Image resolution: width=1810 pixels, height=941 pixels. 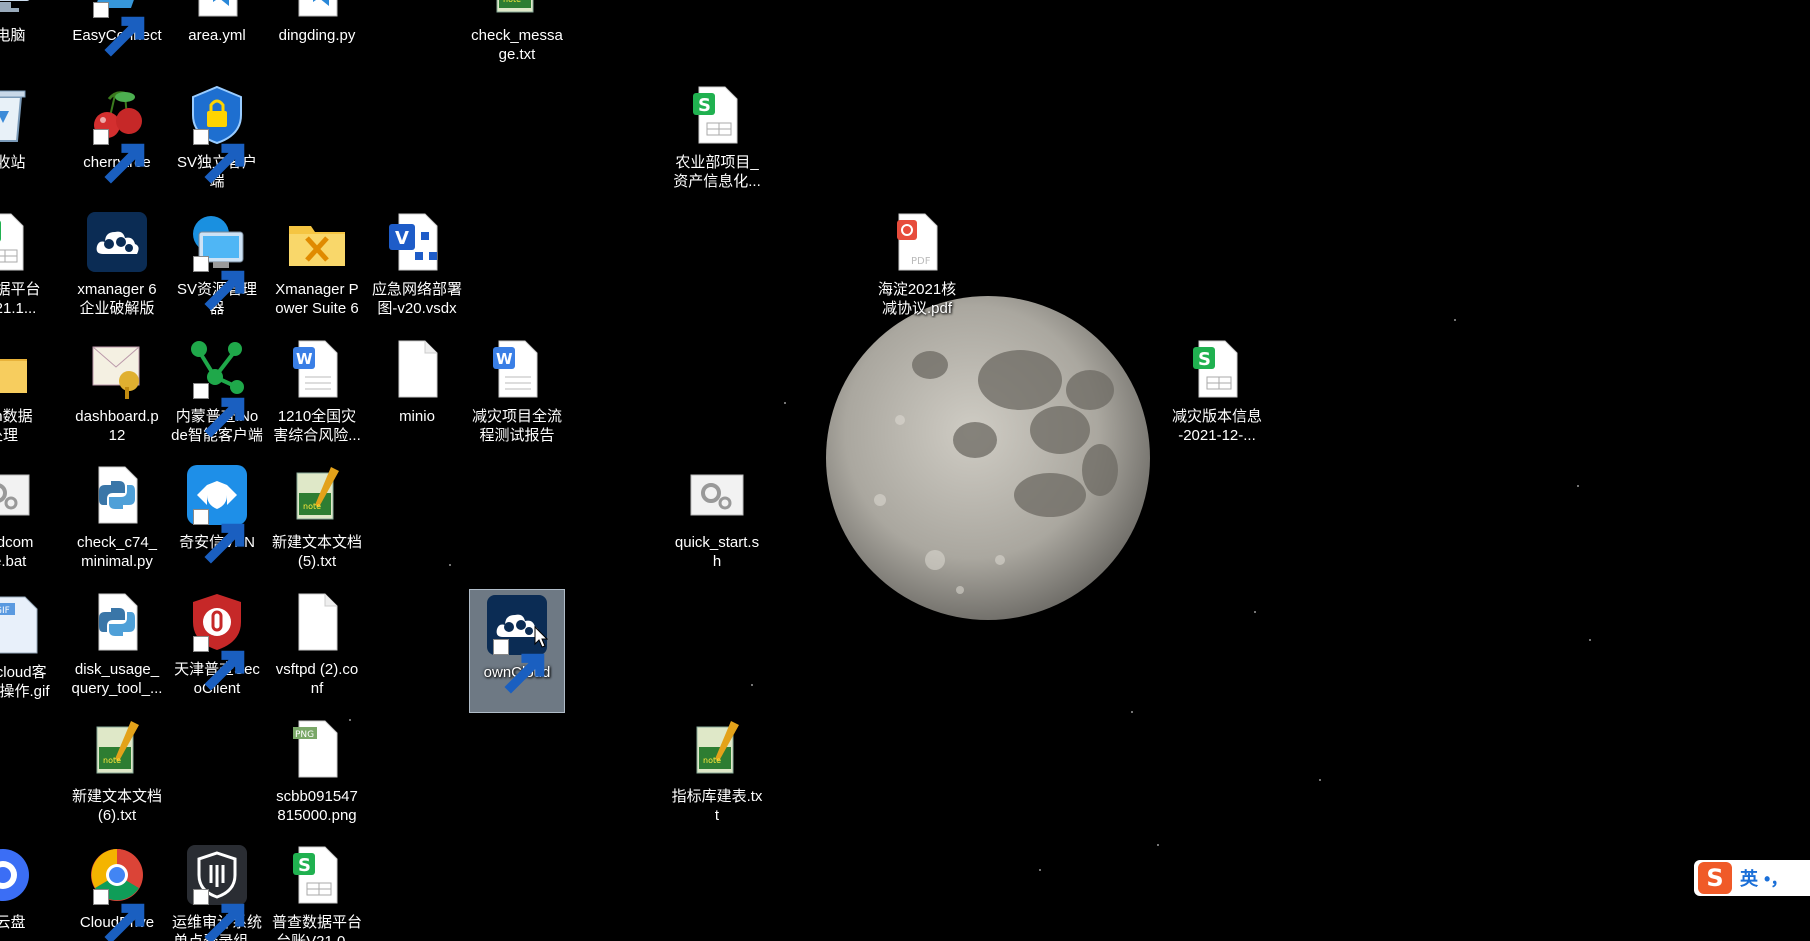 I want to click on desktop-icon-dashboard-p12: dashboard.p 12, so click(x=117, y=395).